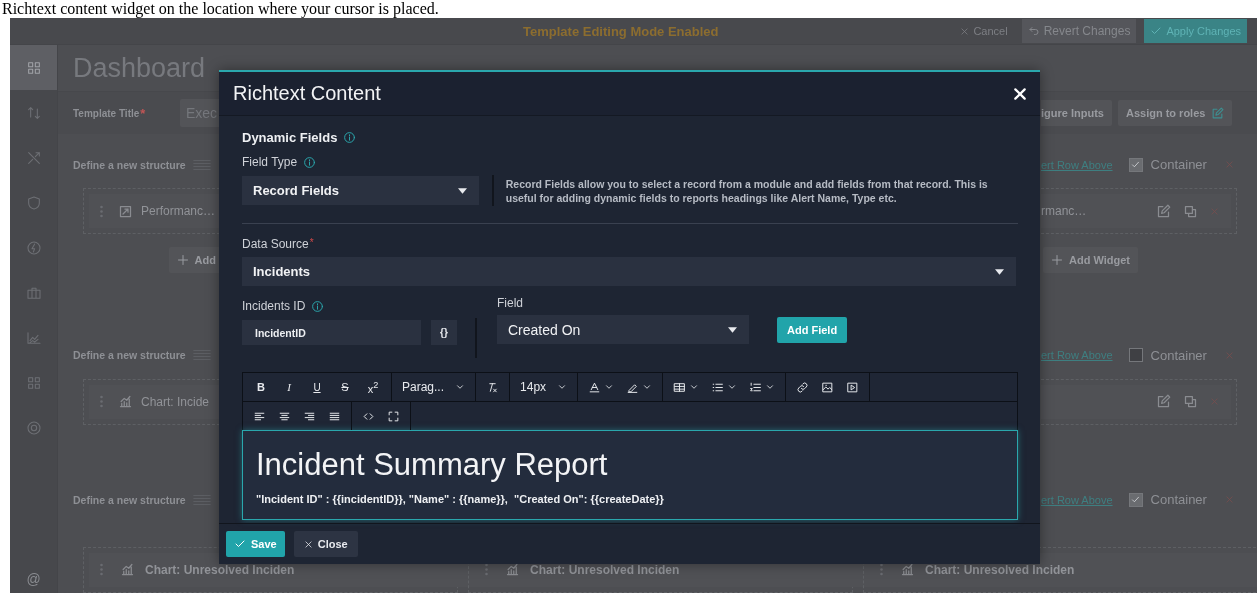 This screenshot has width=1257, height=593. Describe the element at coordinates (220, 9) in the screenshot. I see `caption-text: Richtext content widget on the location where your cursor is placed.` at that location.